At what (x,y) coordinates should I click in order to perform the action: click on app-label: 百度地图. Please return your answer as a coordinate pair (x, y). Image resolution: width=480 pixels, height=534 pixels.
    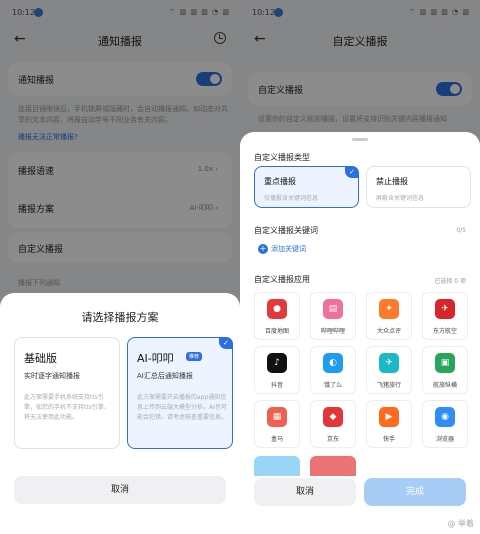
    Looking at the image, I should click on (276, 331).